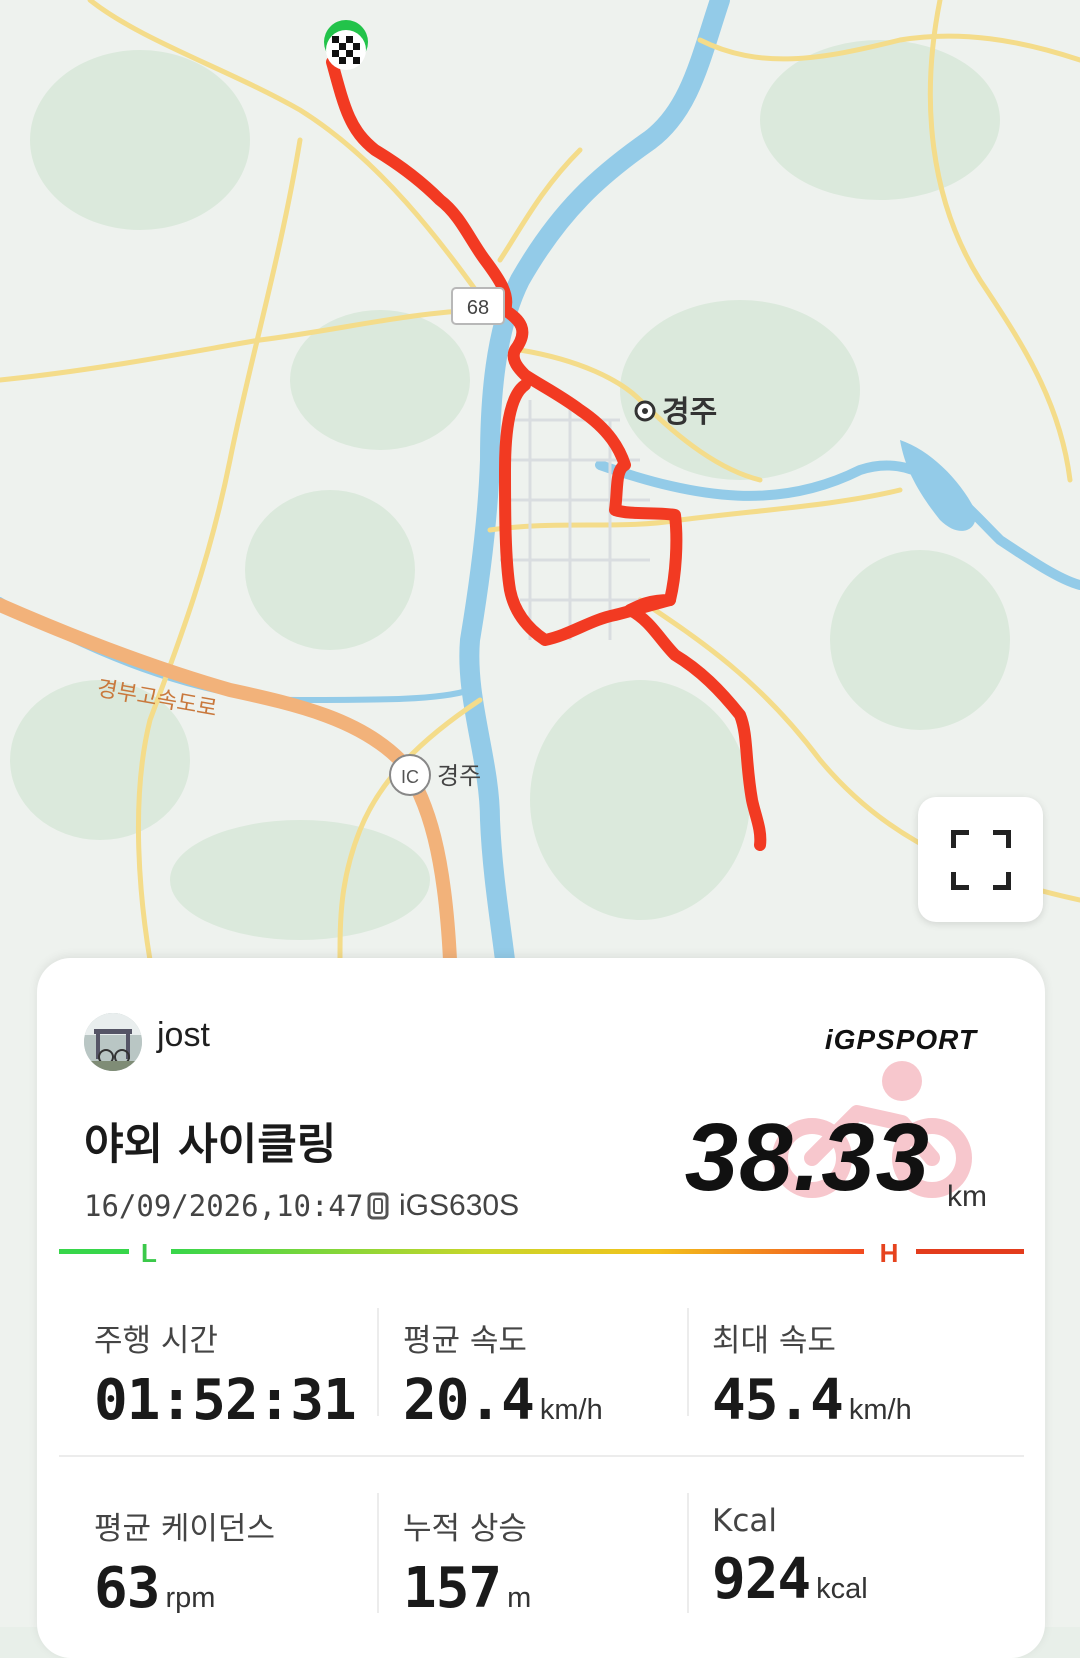 Image resolution: width=1080 pixels, height=1658 pixels. What do you see at coordinates (224, 1206) in the screenshot?
I see `activity-datetime: 16/09/2026,10:47` at bounding box center [224, 1206].